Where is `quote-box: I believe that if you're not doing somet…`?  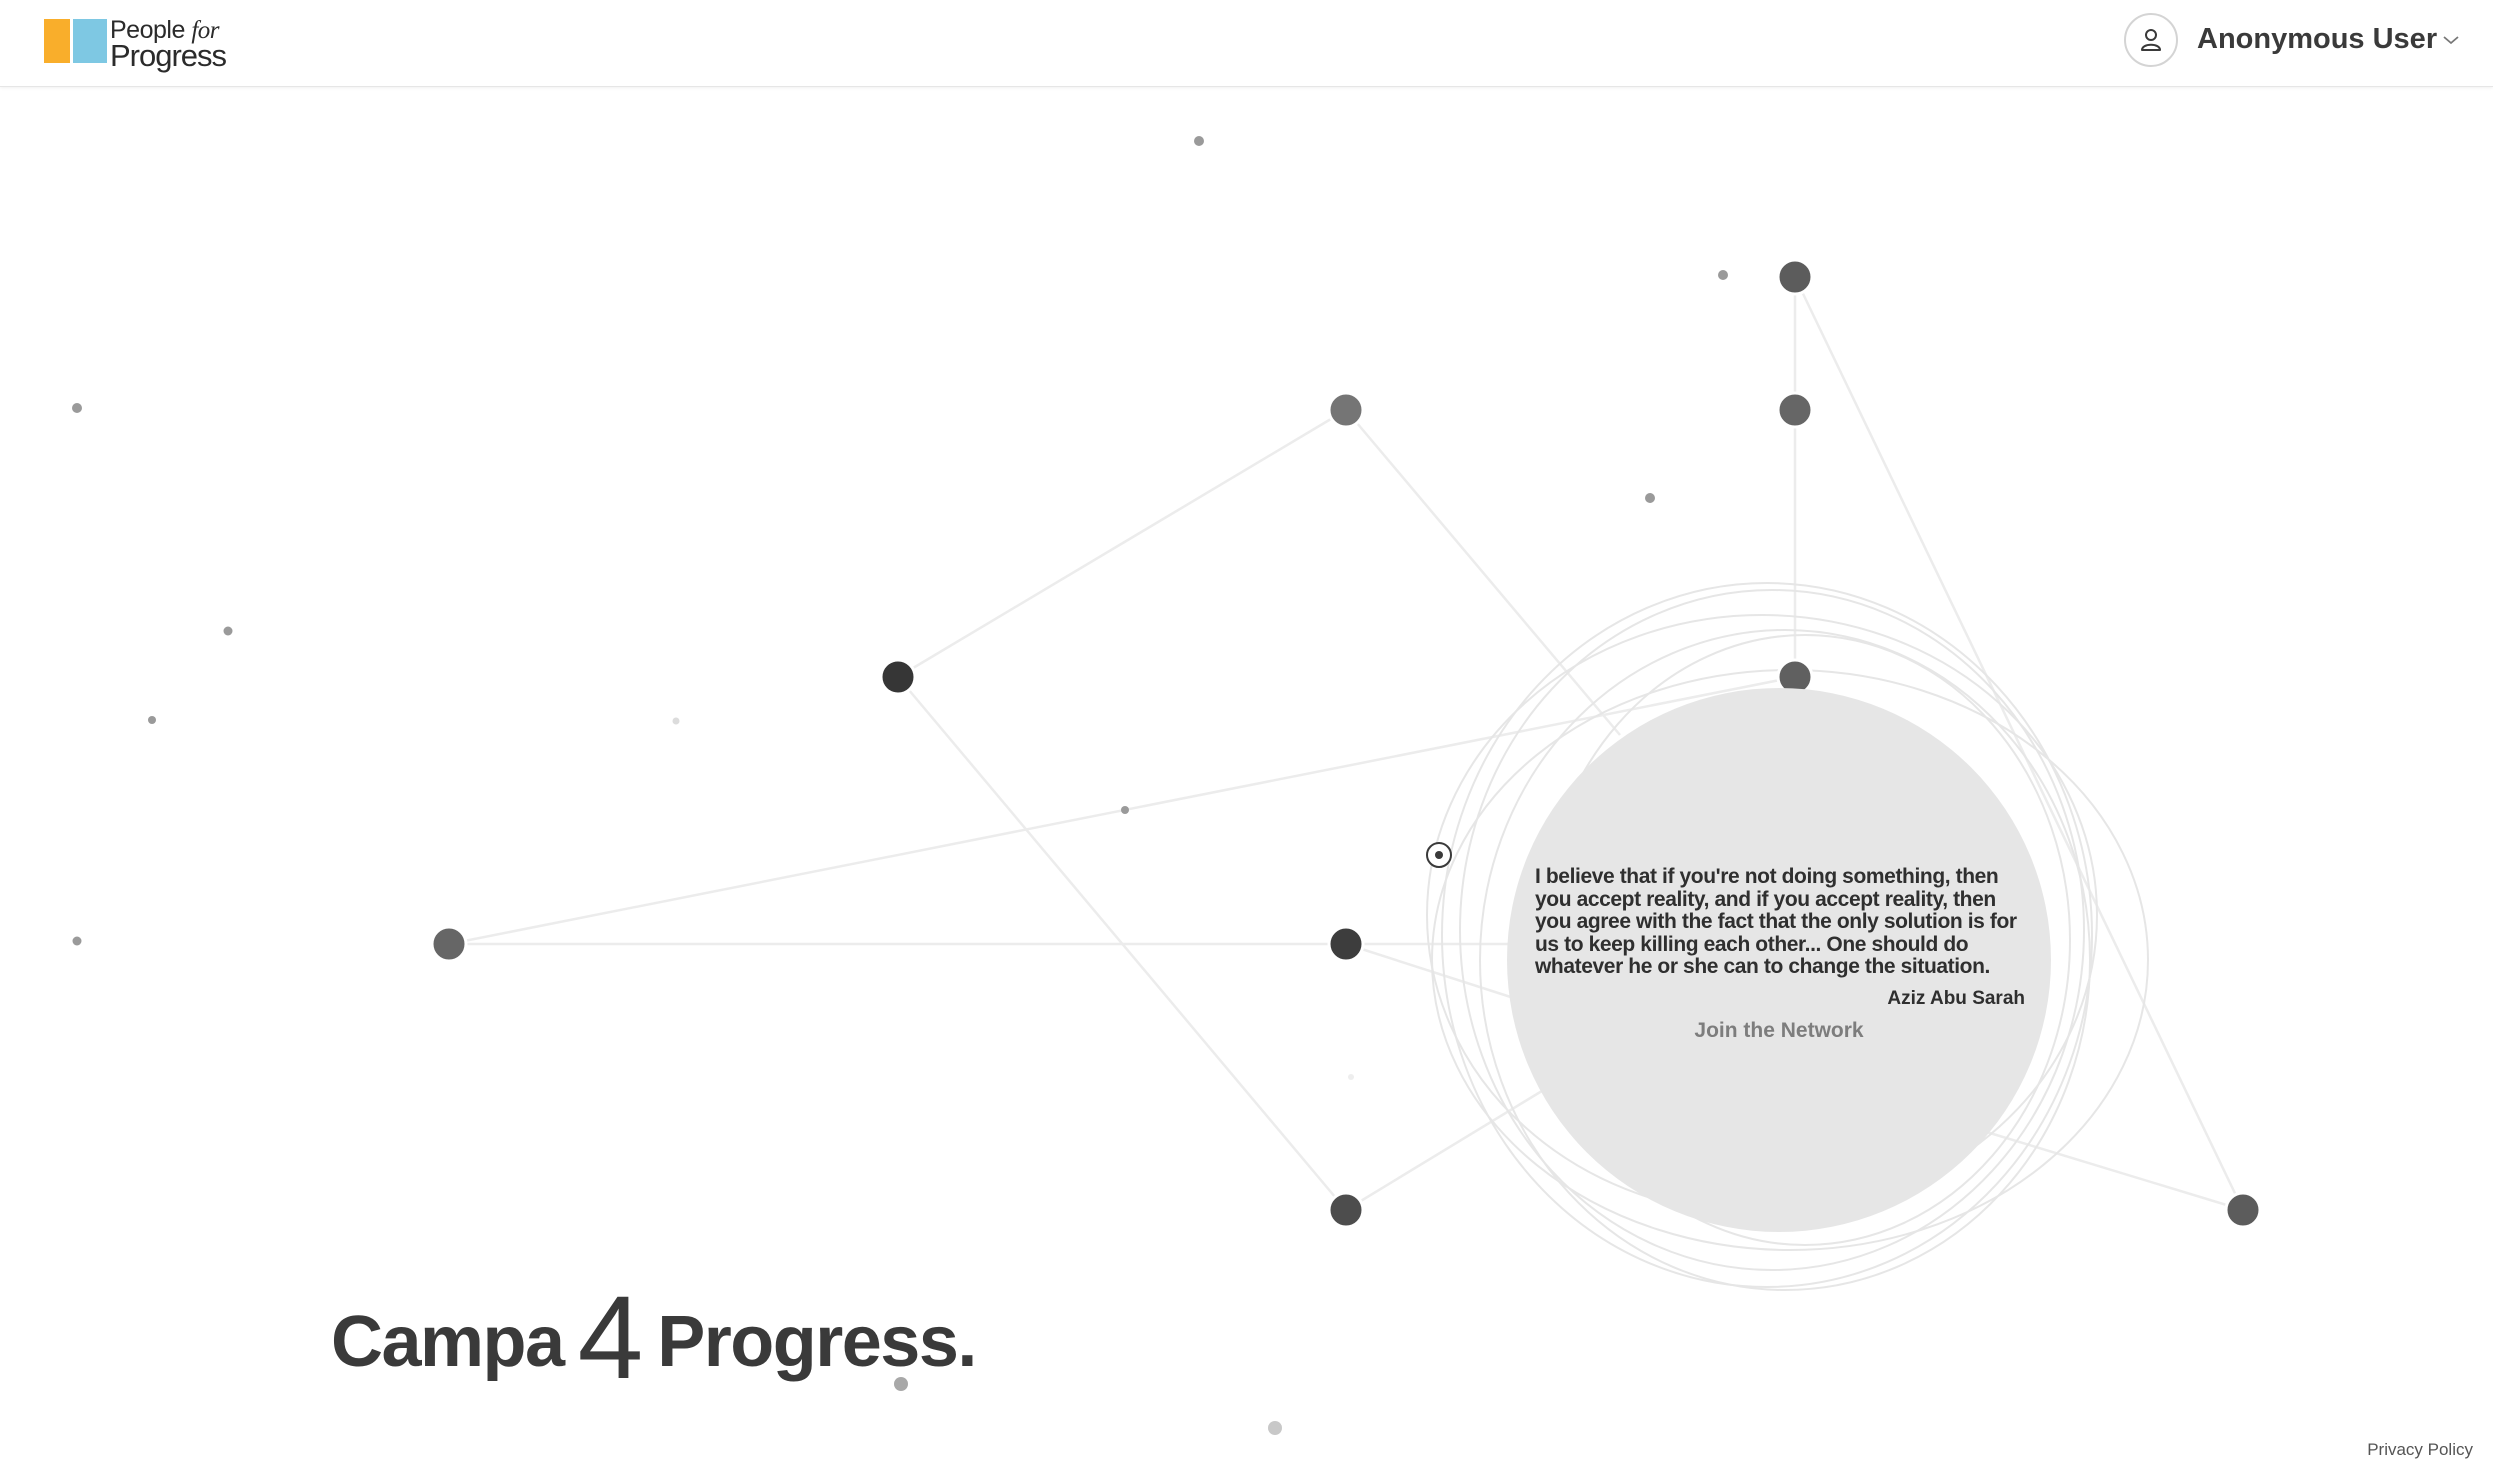 quote-box: I believe that if you're not doing somet… is located at coordinates (1780, 937).